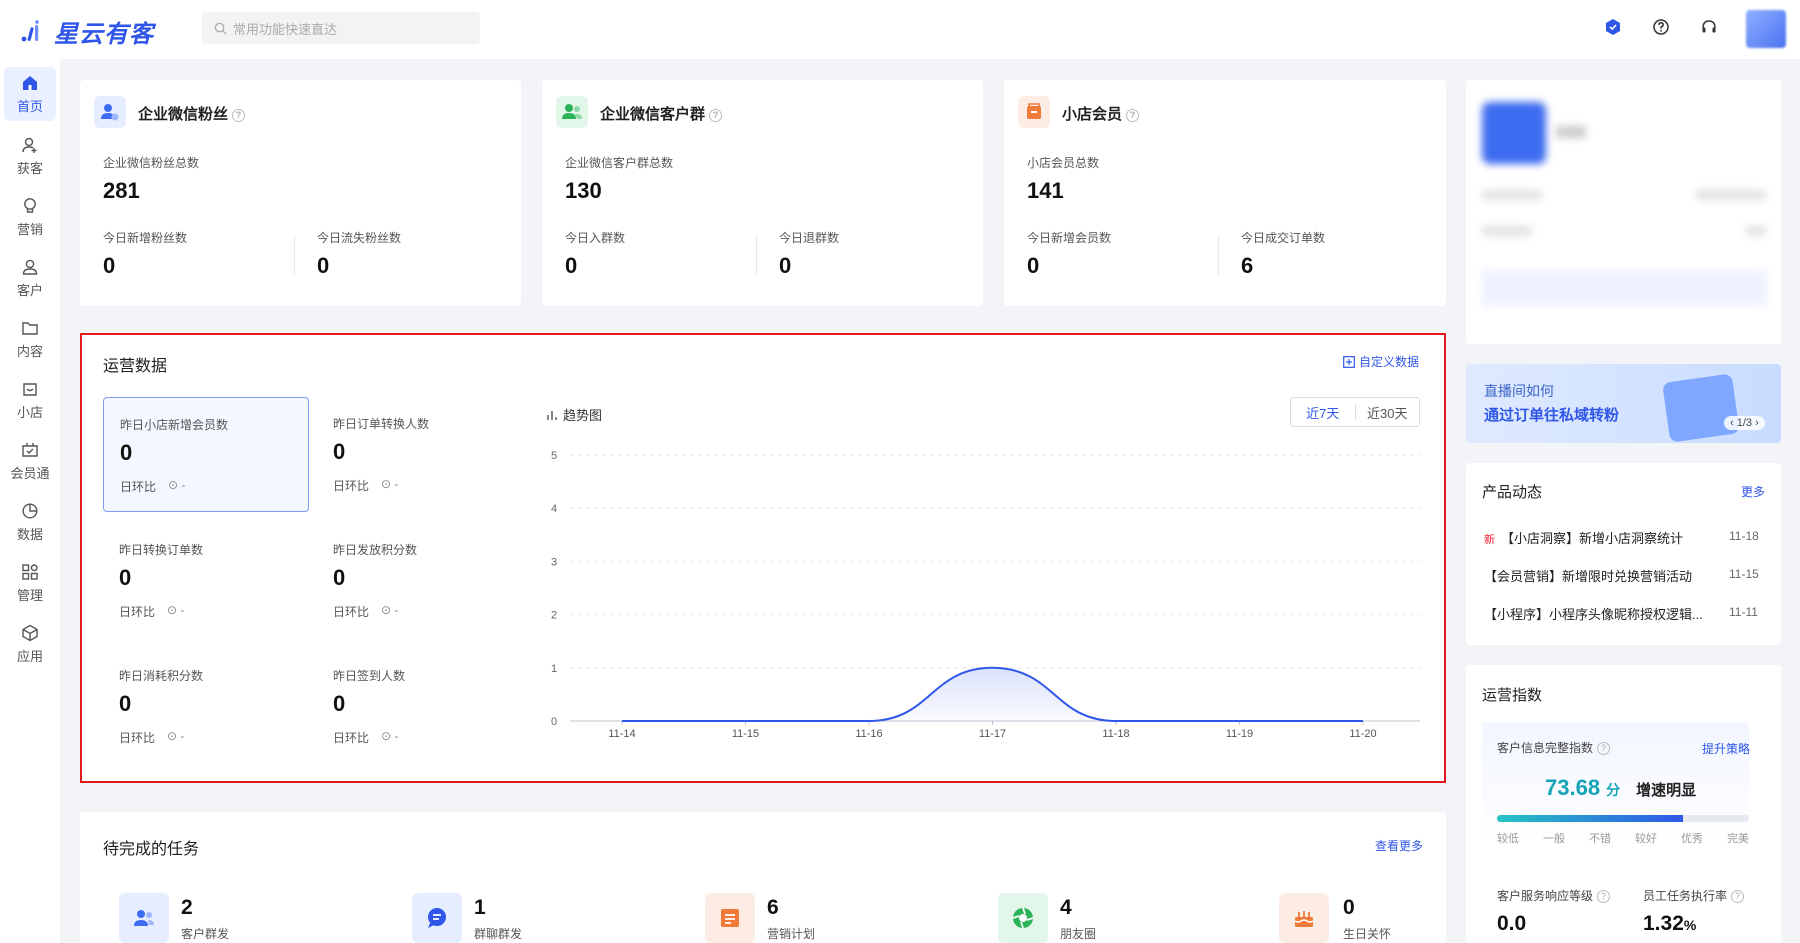 Image resolution: width=1800 pixels, height=943 pixels. What do you see at coordinates (554, 456) in the screenshot?
I see `y-tick-label: 5` at bounding box center [554, 456].